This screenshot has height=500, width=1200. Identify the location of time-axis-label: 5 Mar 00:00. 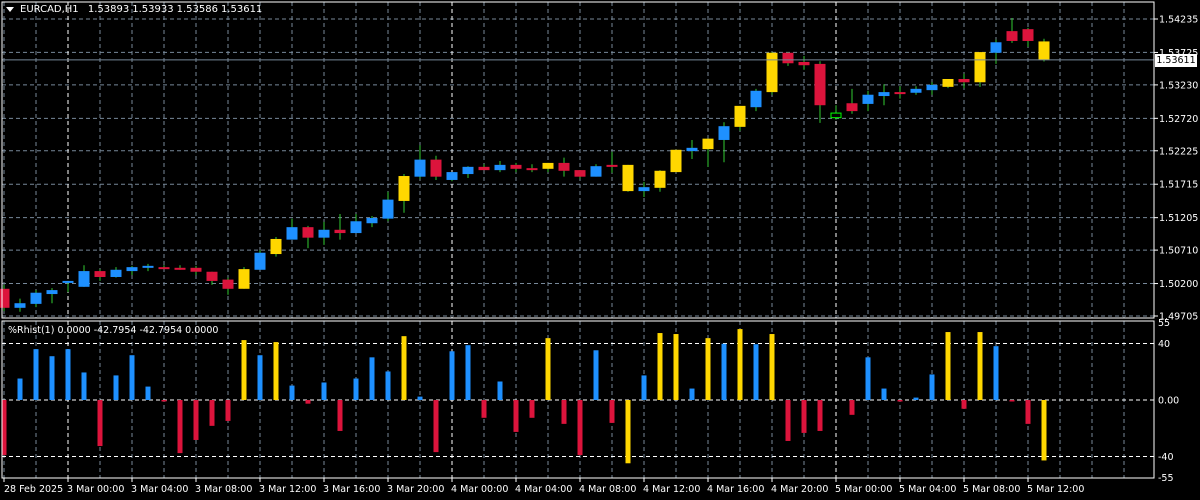
(863, 489).